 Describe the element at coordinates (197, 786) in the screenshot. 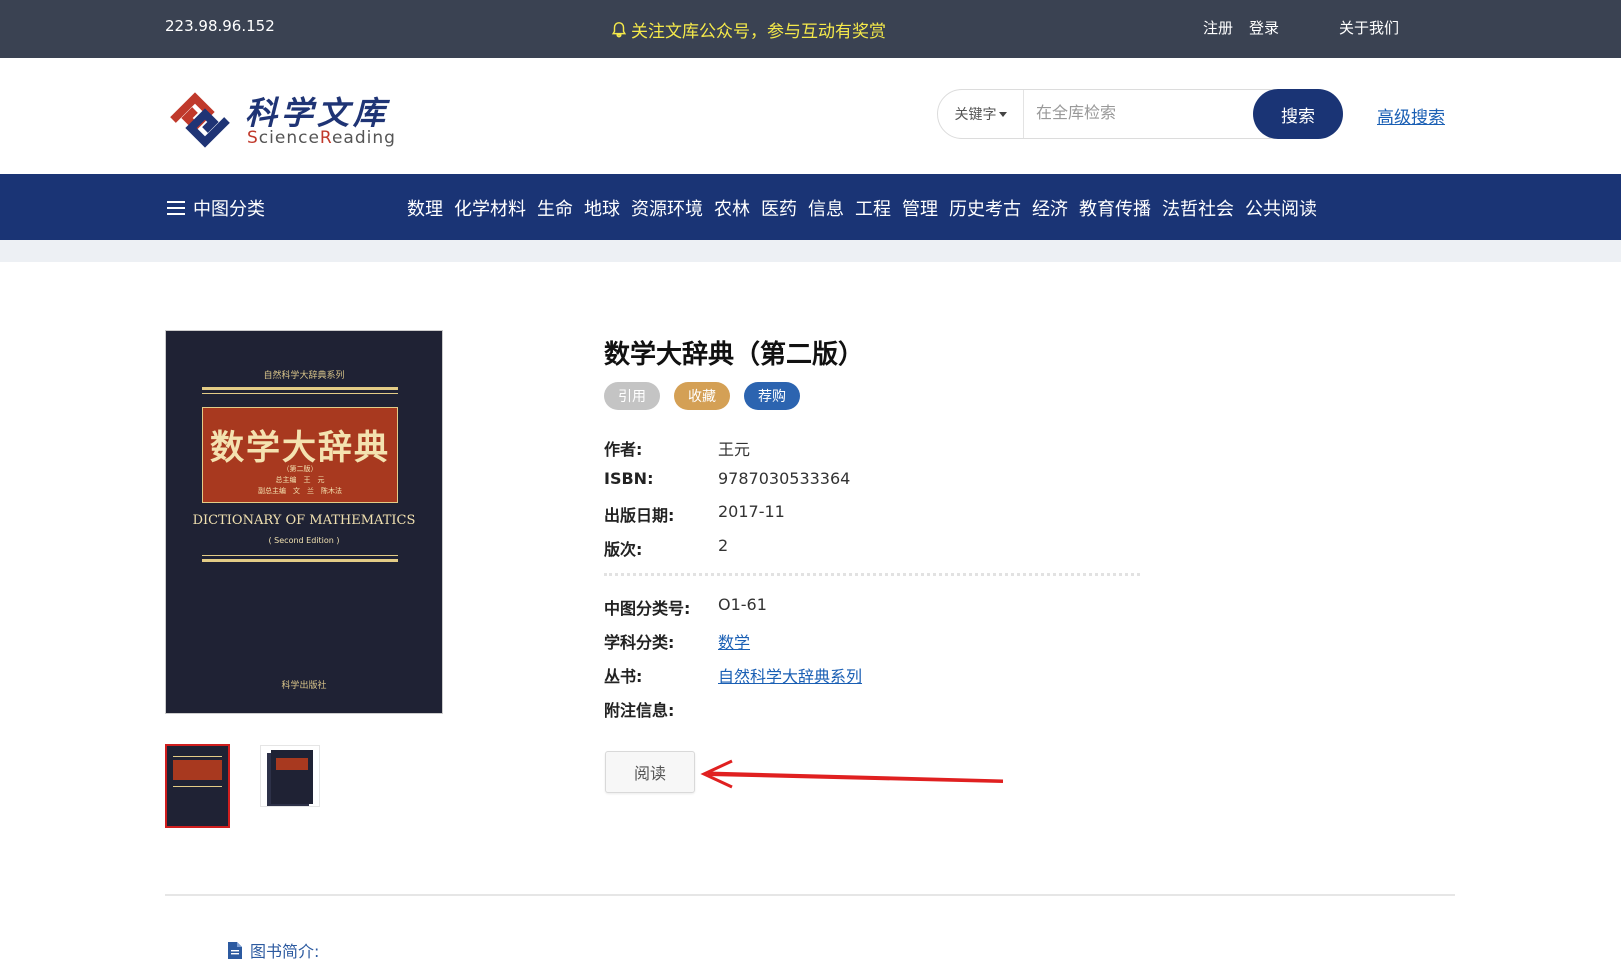

I see `cover-thumbnail-front` at that location.